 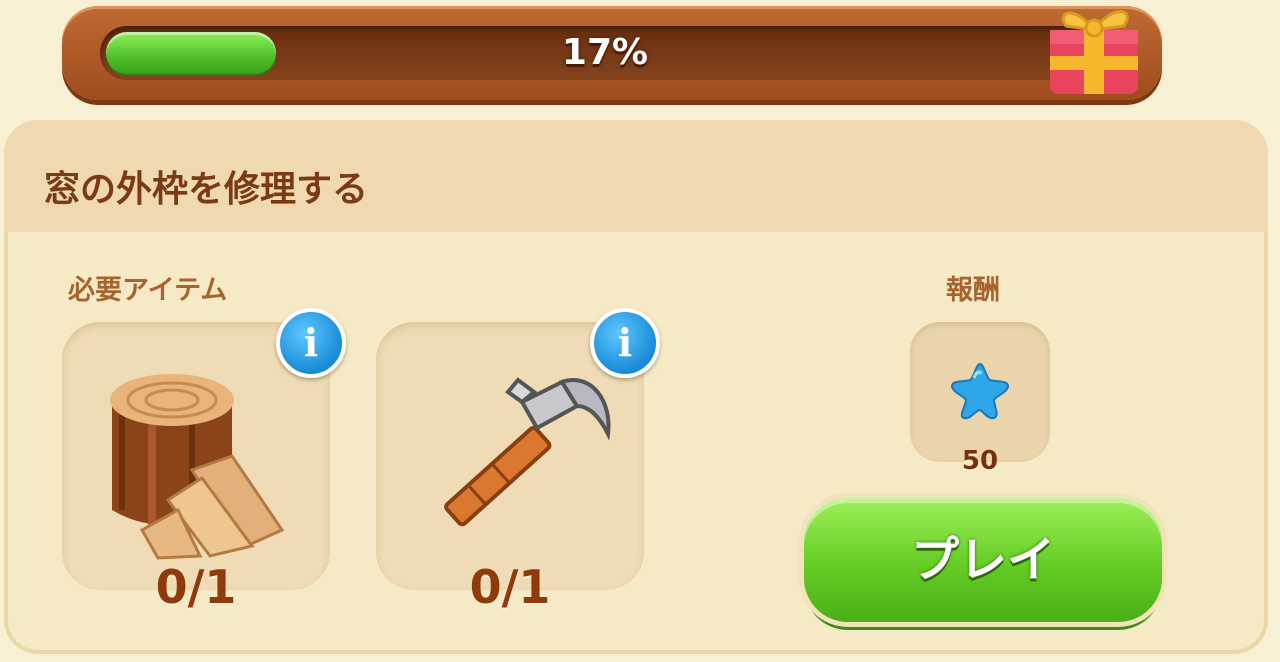 I want to click on blue-star-icon, so click(x=980, y=391).